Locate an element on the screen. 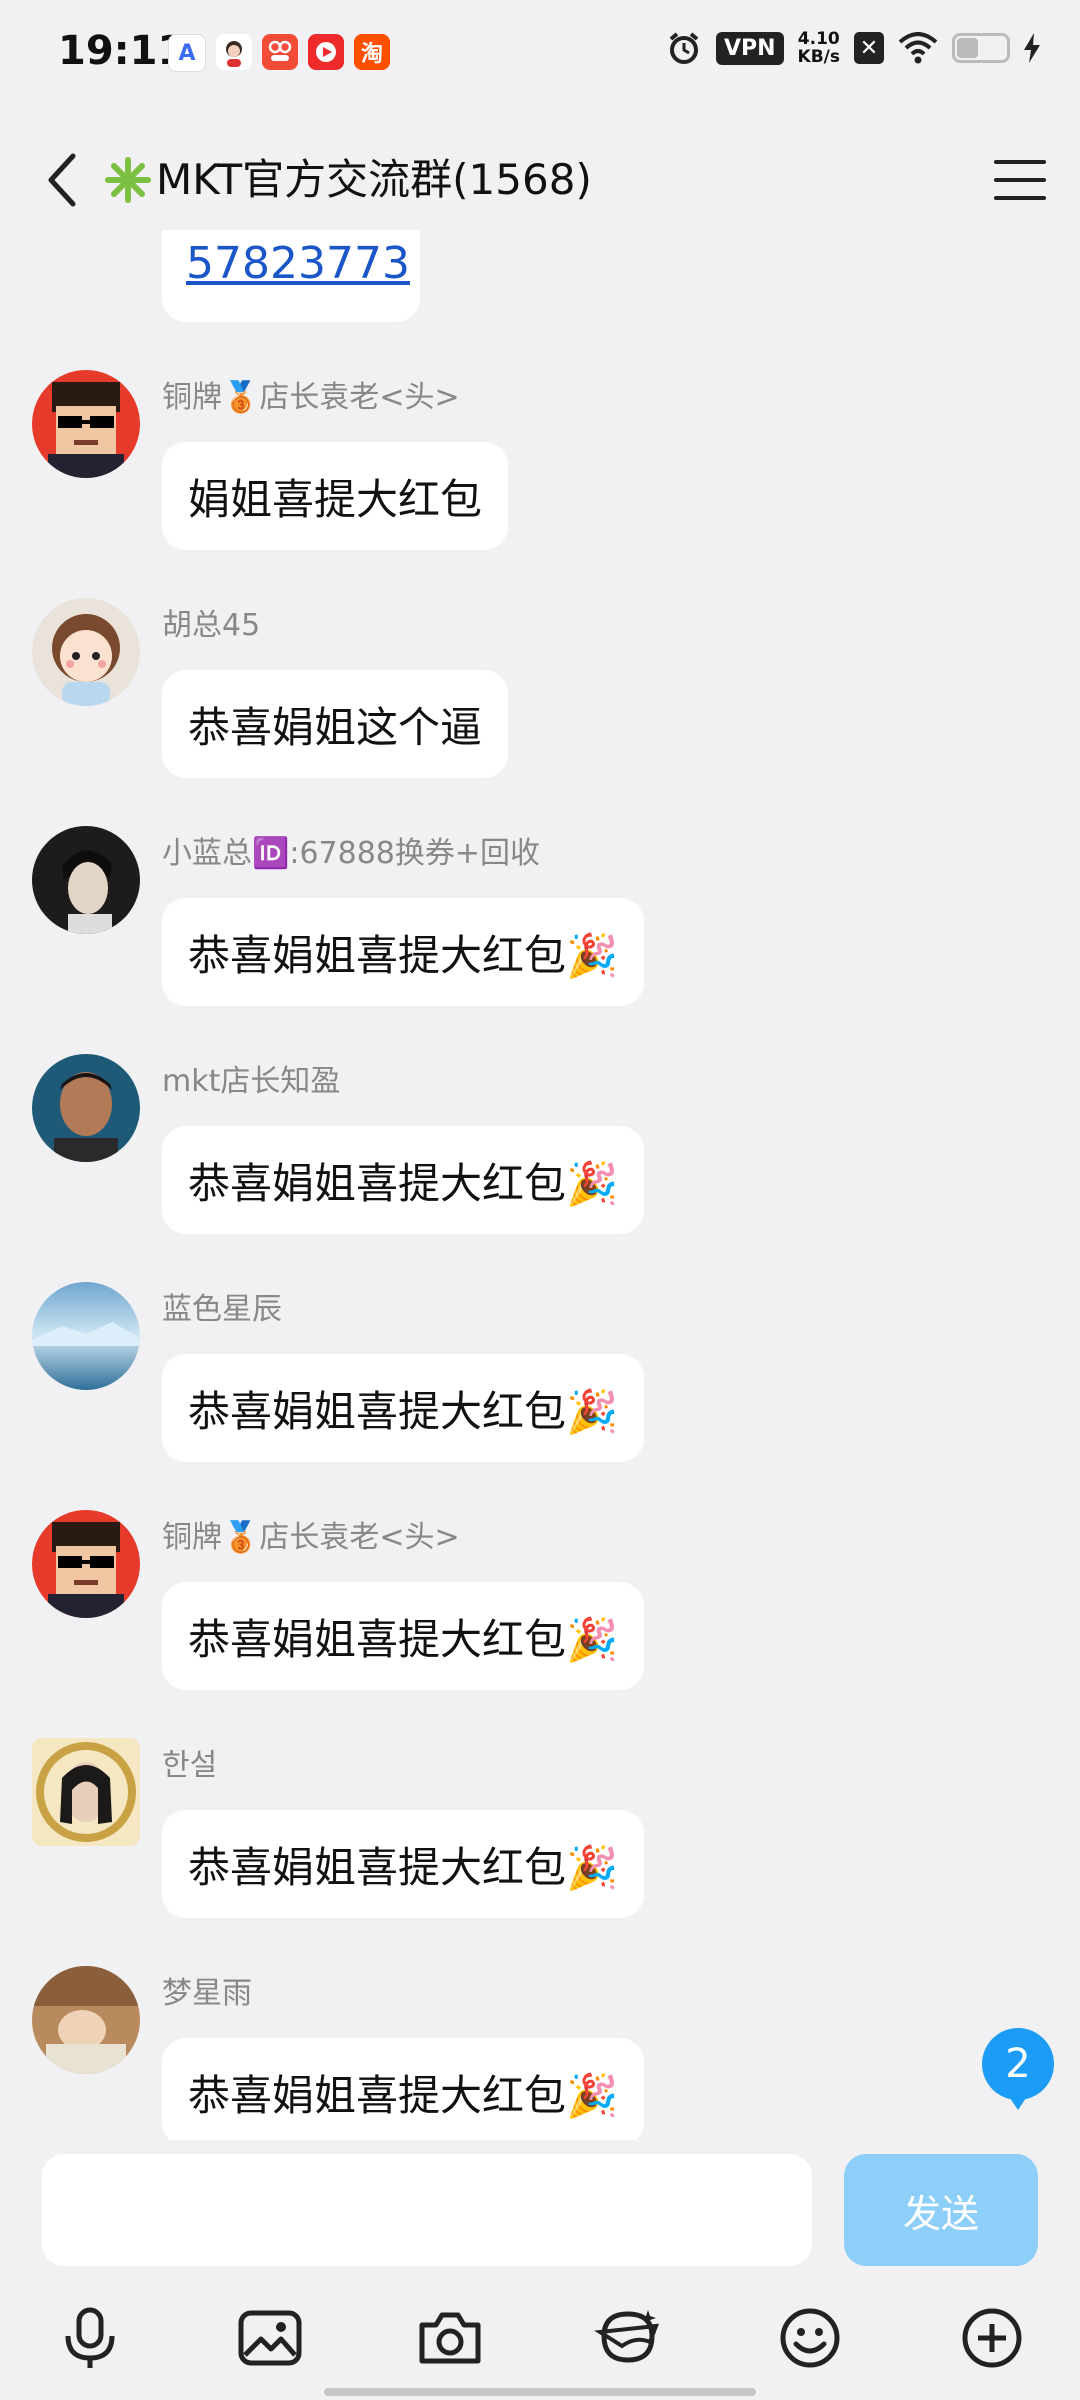  send-button: 发送 is located at coordinates (941, 2210).